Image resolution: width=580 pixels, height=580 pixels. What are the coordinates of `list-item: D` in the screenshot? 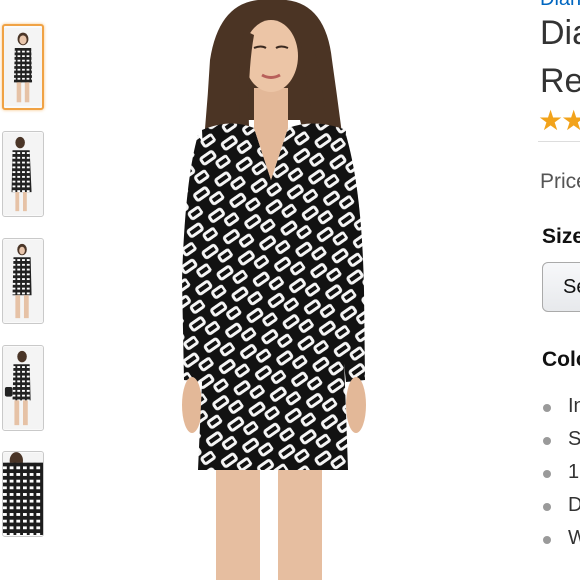 It's located at (559, 508).